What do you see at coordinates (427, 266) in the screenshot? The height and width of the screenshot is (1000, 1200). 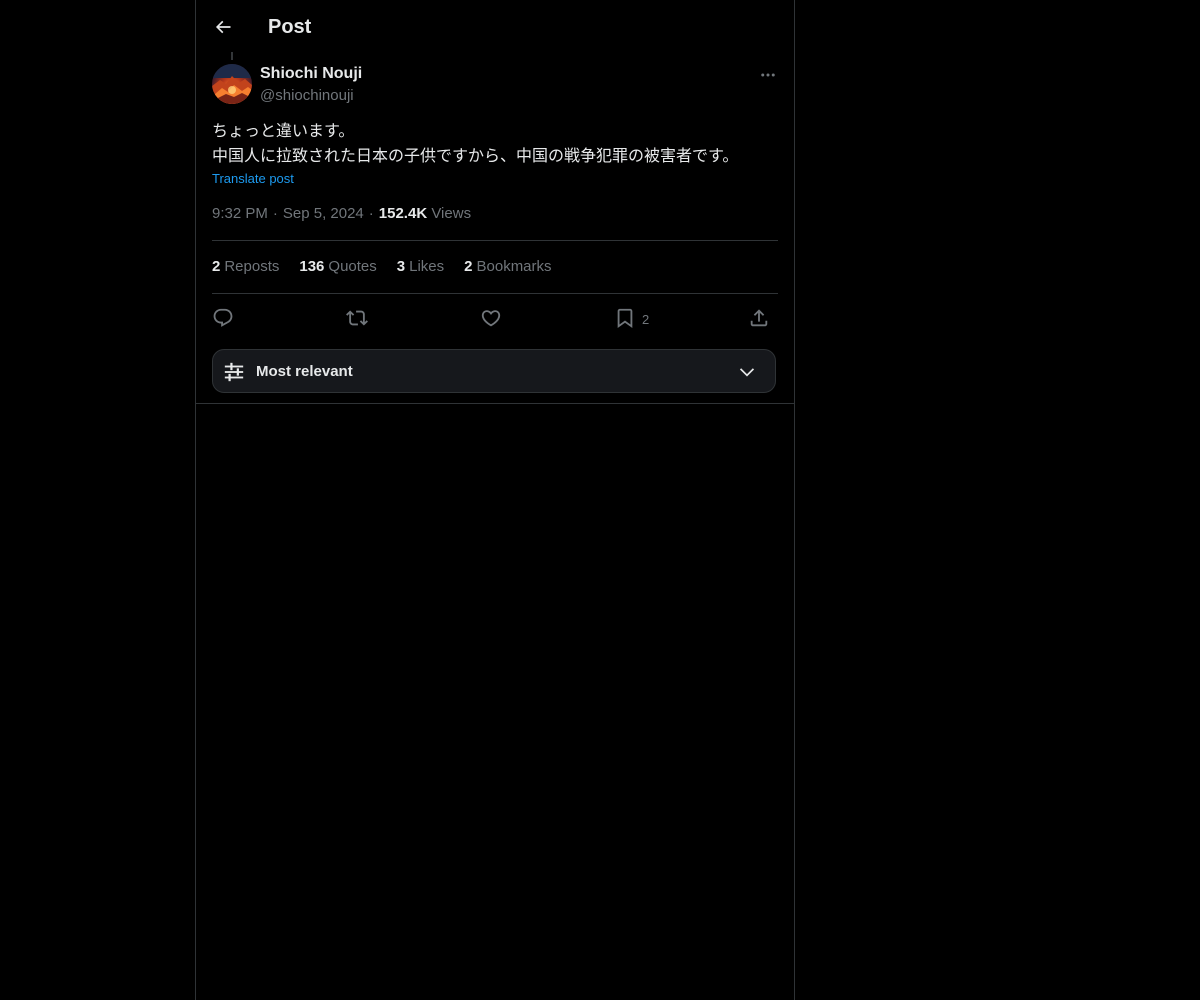 I see `stat-label: Likes` at bounding box center [427, 266].